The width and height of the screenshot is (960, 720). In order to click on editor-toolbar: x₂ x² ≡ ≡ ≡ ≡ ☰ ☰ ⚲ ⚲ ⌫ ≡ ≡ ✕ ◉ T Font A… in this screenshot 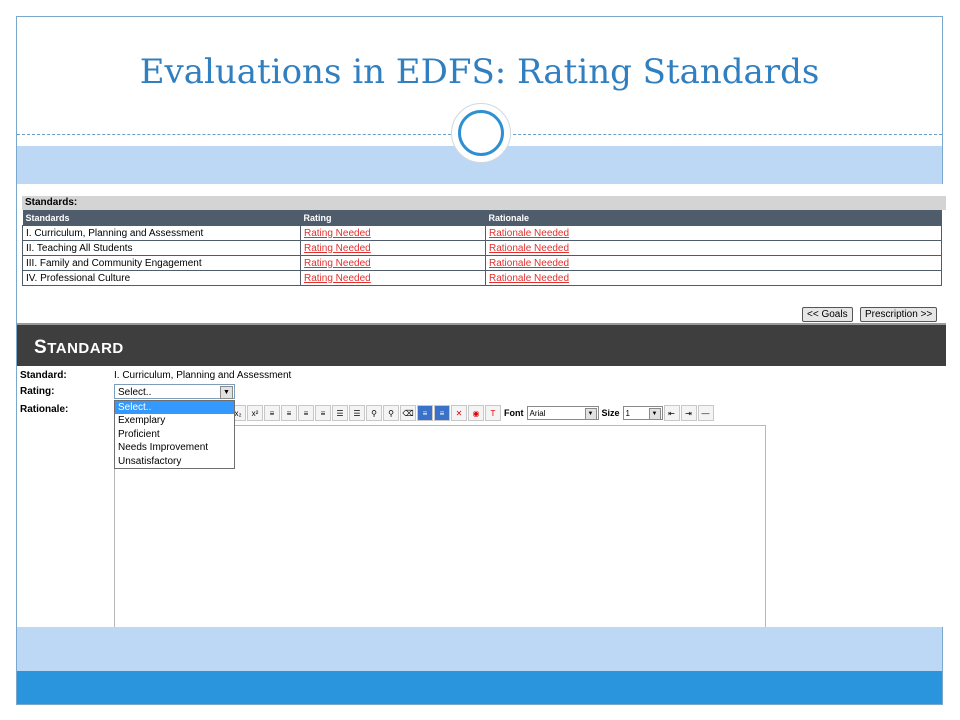, I will do `click(498, 413)`.